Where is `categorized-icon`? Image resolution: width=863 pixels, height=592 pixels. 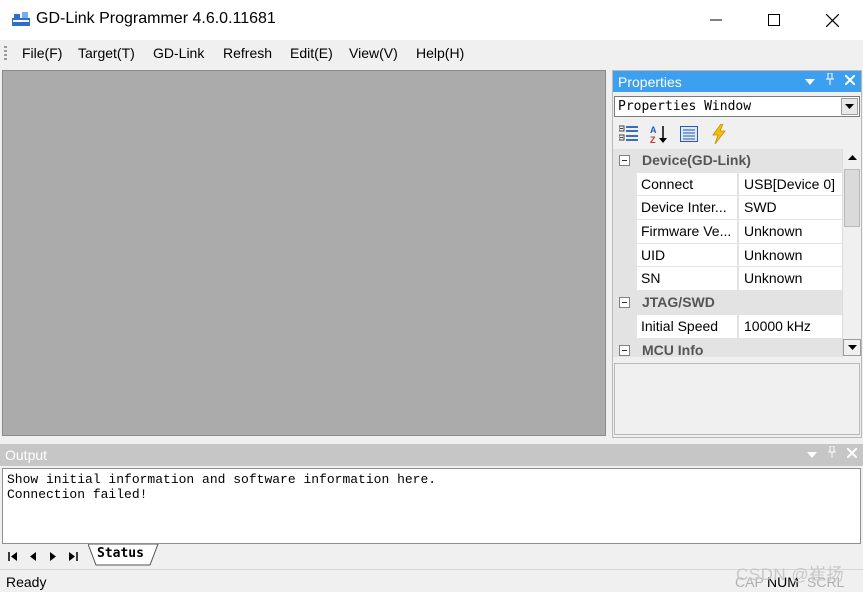
categorized-icon is located at coordinates (628, 133).